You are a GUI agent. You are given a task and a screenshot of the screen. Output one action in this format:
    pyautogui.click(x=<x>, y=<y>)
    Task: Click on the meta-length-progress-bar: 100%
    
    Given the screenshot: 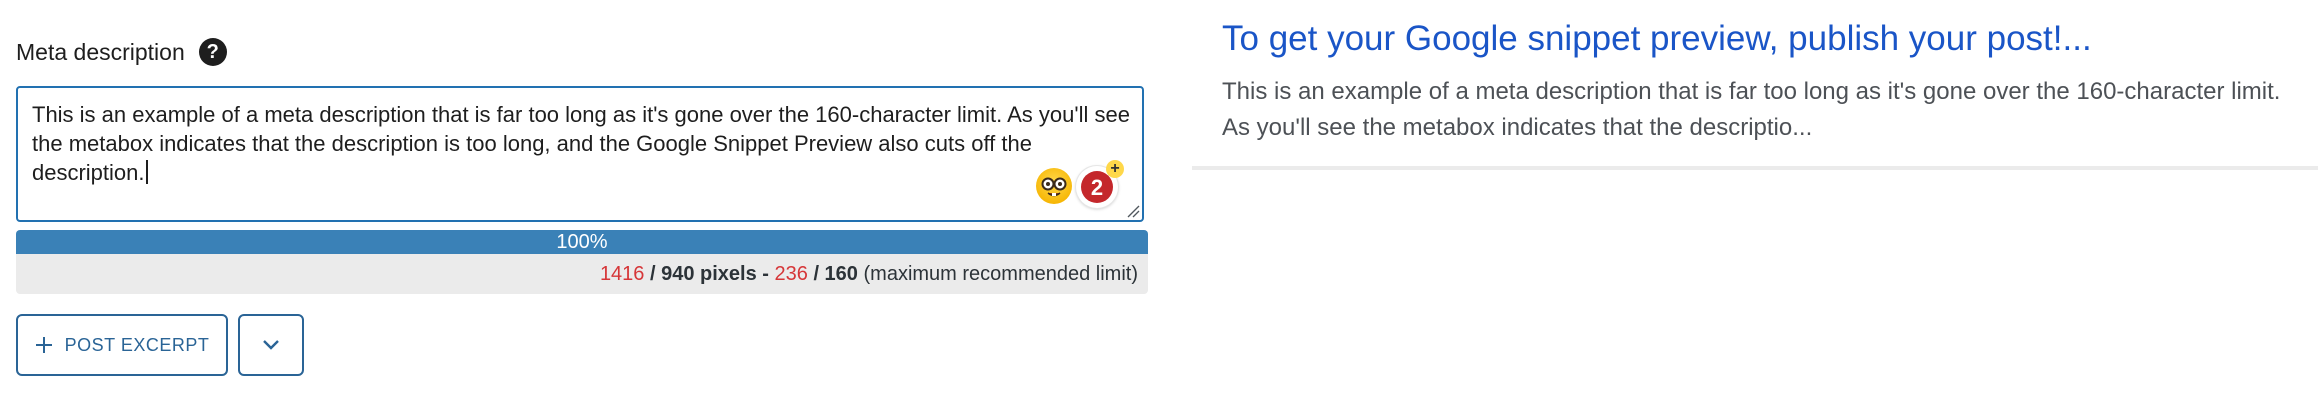 What is the action you would take?
    pyautogui.click(x=582, y=242)
    